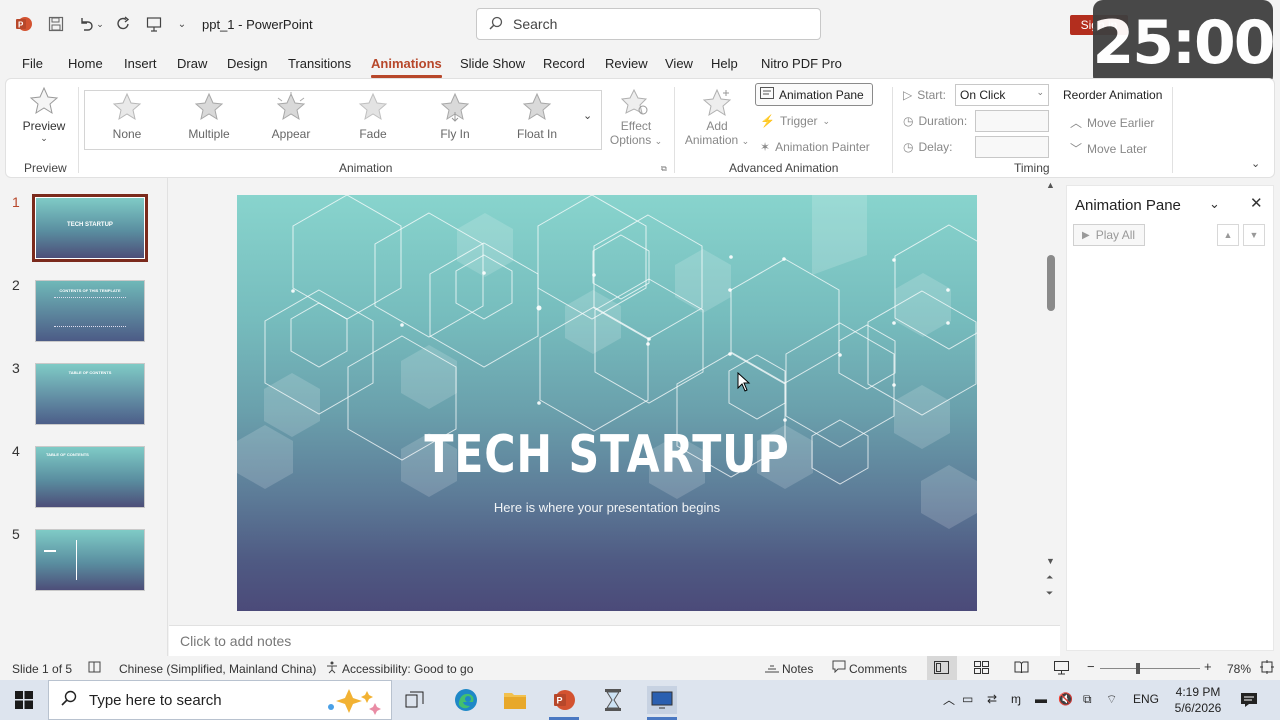  I want to click on animation-fly-in: Fly In, so click(455, 116).